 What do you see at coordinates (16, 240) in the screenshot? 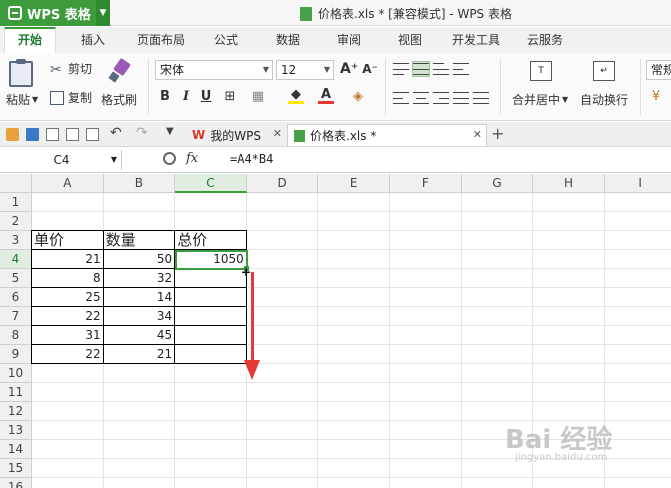
I see `row-header-3: 3` at bounding box center [16, 240].